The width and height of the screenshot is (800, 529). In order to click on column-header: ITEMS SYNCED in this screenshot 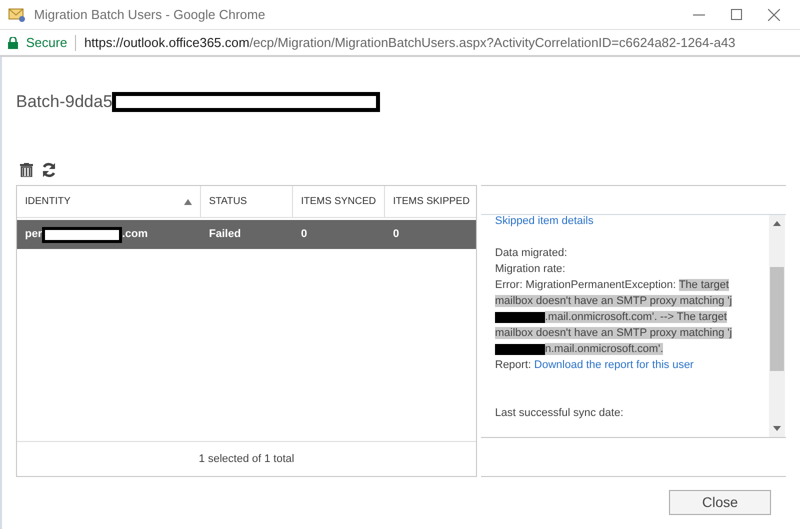, I will do `click(339, 201)`.